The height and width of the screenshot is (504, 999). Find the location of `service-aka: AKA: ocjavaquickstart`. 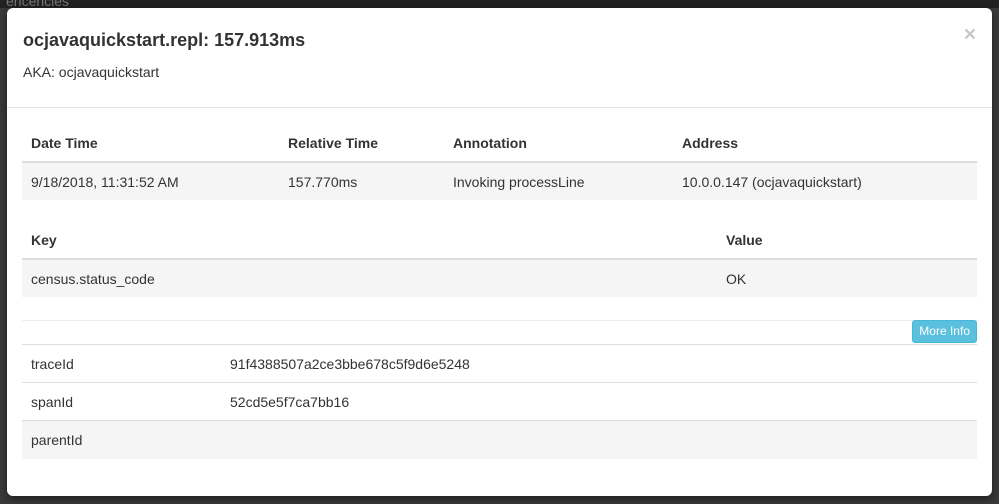

service-aka: AKA: ocjavaquickstart is located at coordinates (91, 72).